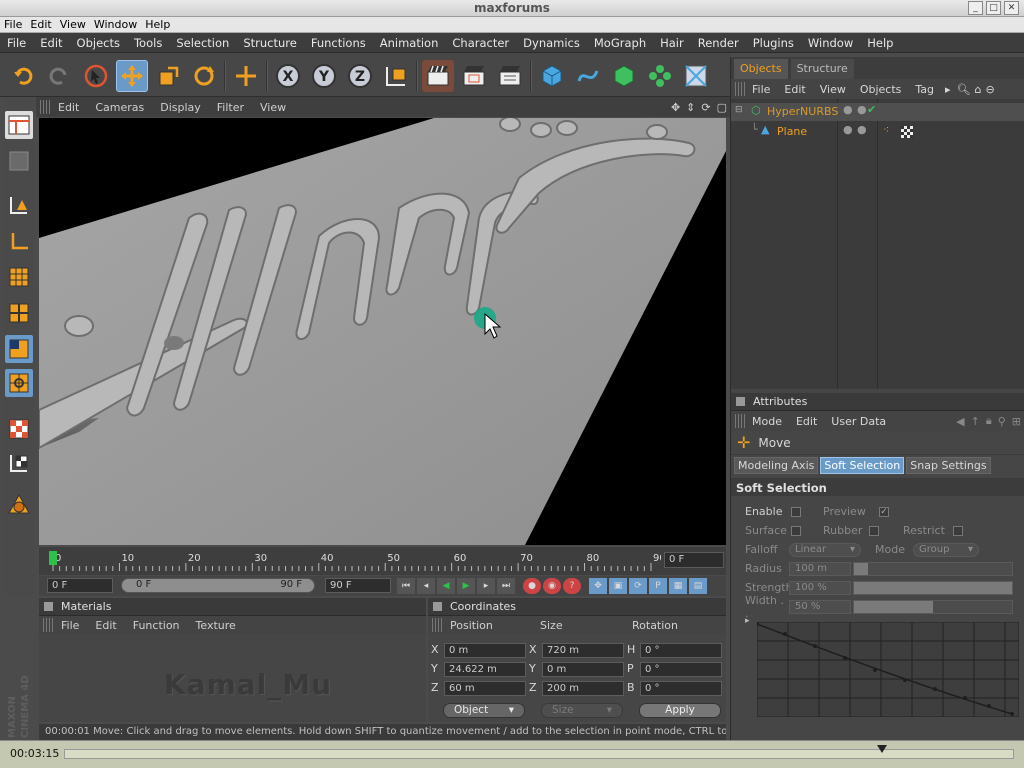 The image size is (1024, 768). Describe the element at coordinates (638, 586) in the screenshot. I see `key-rotation-icon: ⟳` at that location.